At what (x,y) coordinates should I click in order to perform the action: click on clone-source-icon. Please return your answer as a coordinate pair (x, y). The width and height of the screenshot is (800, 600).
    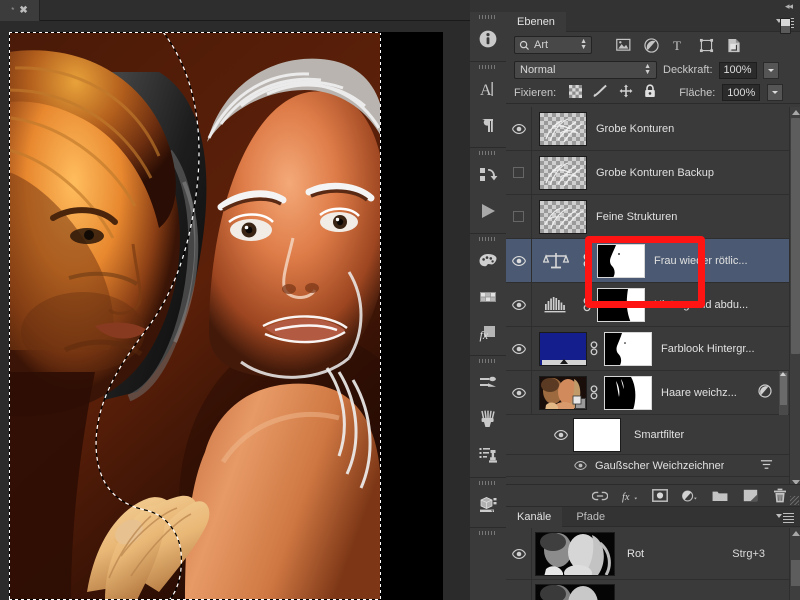
    Looking at the image, I should click on (488, 455).